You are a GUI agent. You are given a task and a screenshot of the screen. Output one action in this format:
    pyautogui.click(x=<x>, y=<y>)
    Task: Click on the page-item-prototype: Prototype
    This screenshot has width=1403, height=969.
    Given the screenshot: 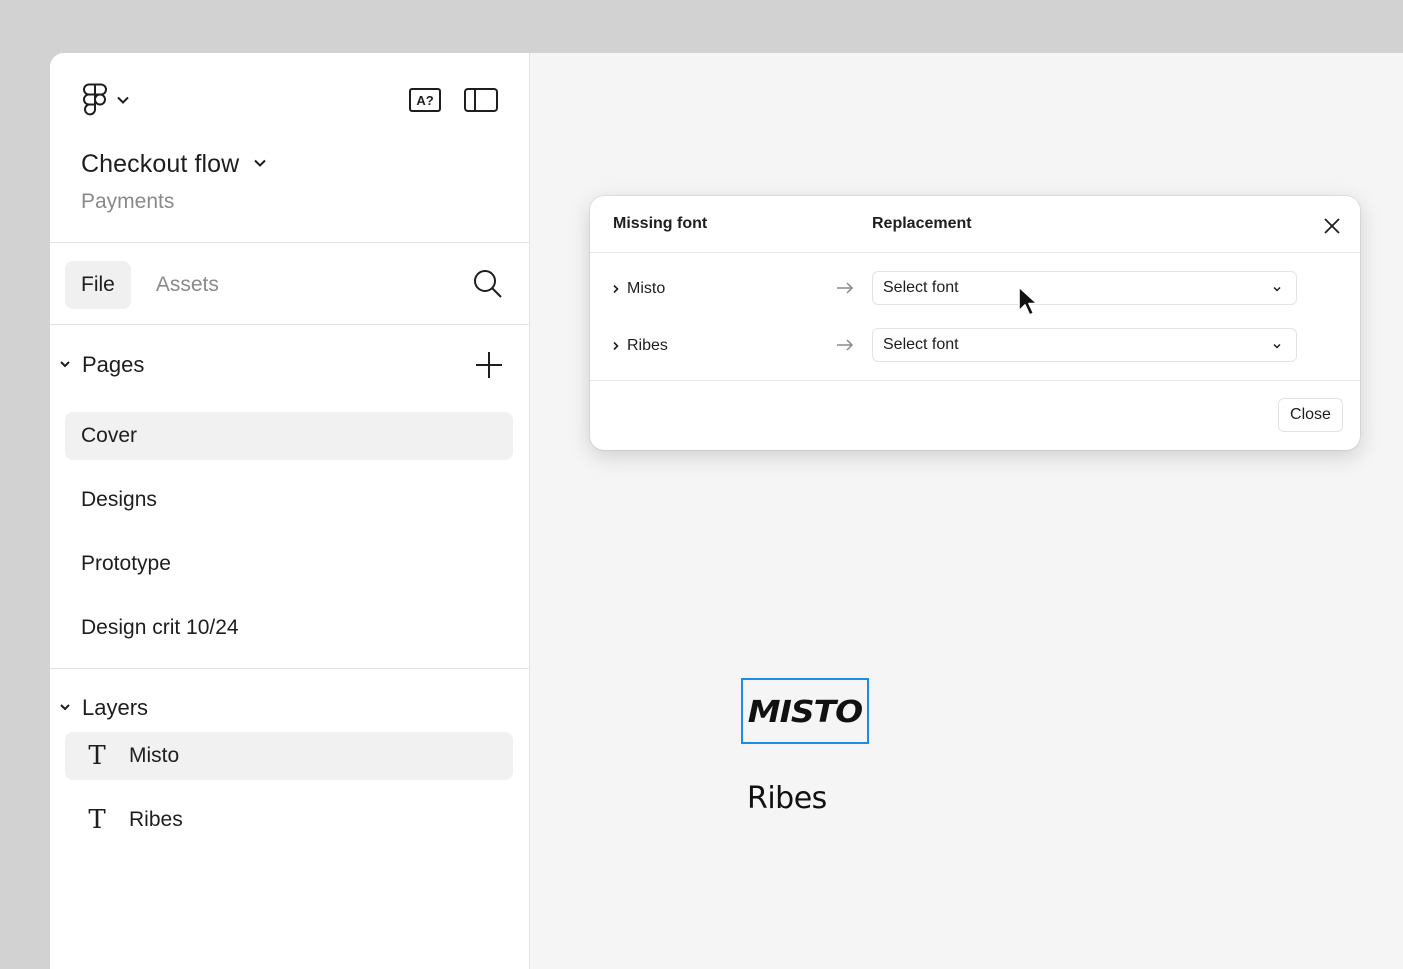 What is the action you would take?
    pyautogui.click(x=289, y=564)
    